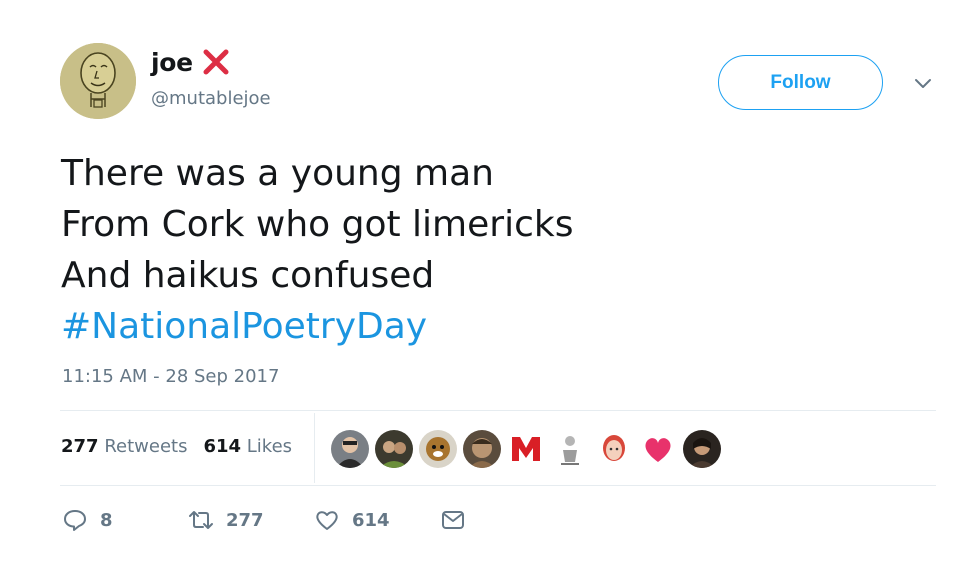 The width and height of the screenshot is (971, 569). What do you see at coordinates (248, 275) in the screenshot?
I see `tweet-line: And haikus confused` at bounding box center [248, 275].